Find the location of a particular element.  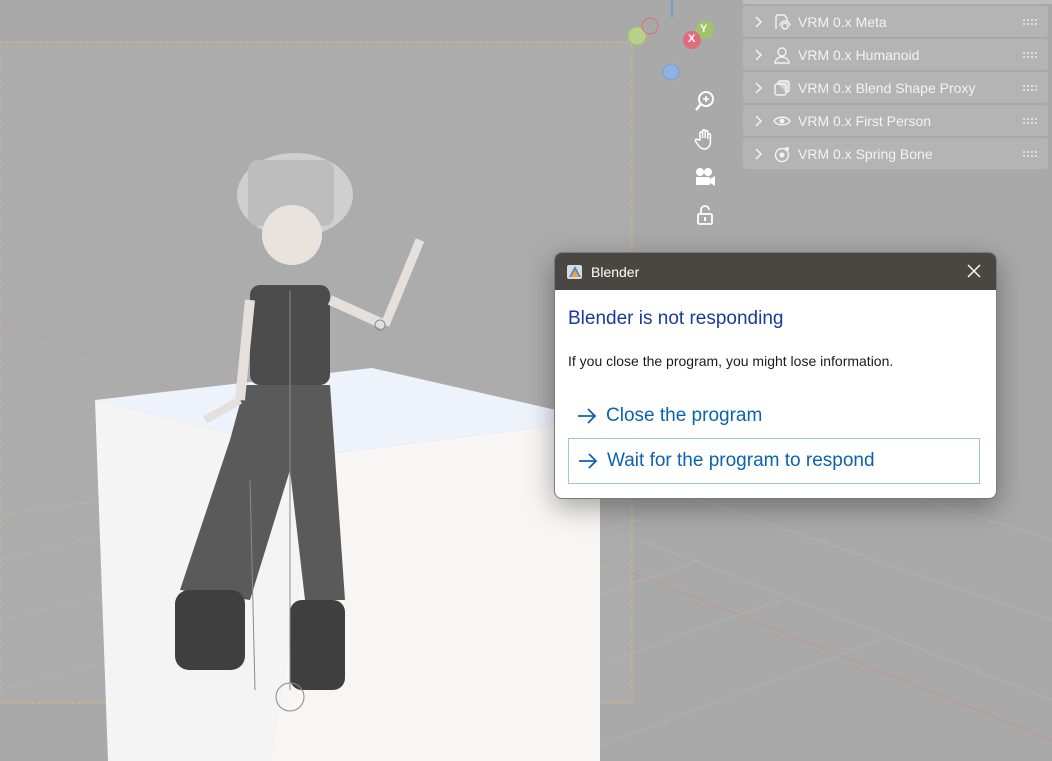

zoom-icon is located at coordinates (704, 101).